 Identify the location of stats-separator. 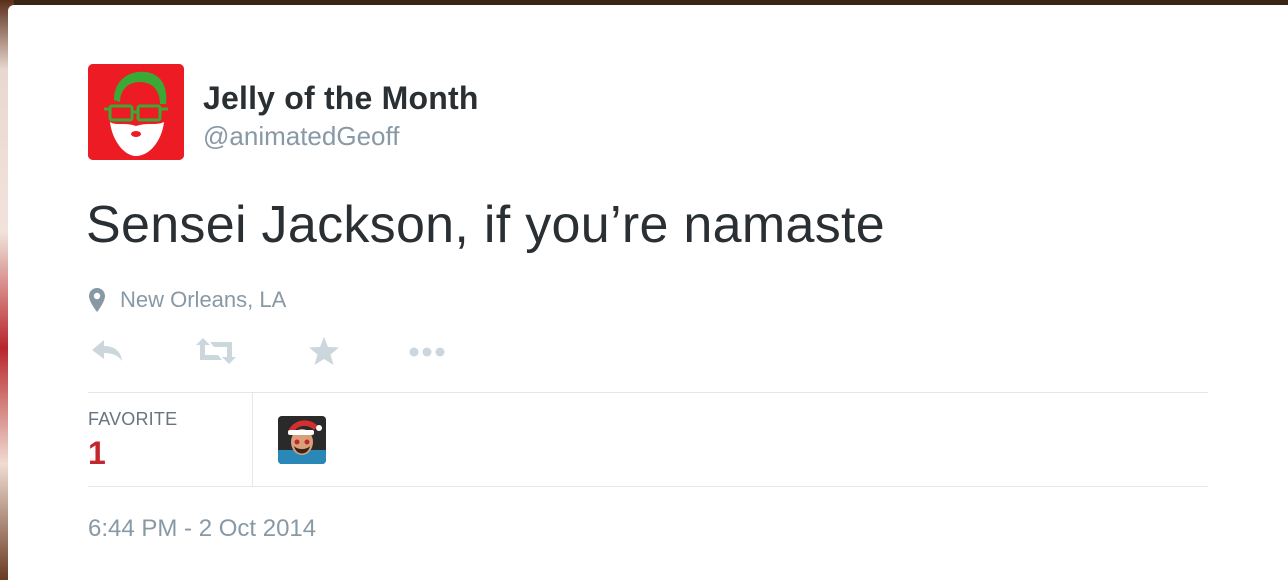
(252, 440).